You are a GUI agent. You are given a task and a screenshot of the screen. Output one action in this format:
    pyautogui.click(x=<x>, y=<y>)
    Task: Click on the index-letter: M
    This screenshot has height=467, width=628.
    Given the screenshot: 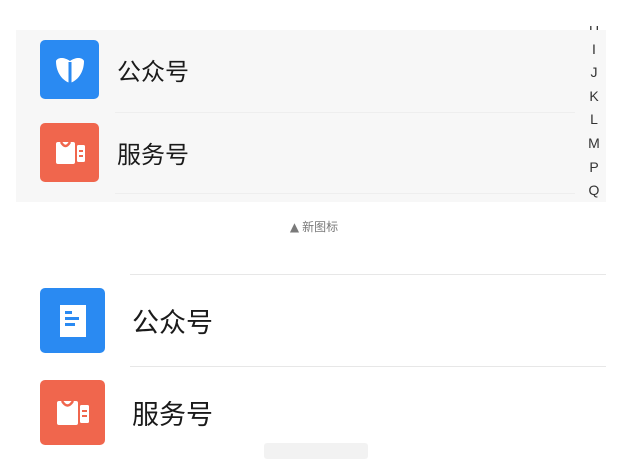 What is the action you would take?
    pyautogui.click(x=594, y=144)
    